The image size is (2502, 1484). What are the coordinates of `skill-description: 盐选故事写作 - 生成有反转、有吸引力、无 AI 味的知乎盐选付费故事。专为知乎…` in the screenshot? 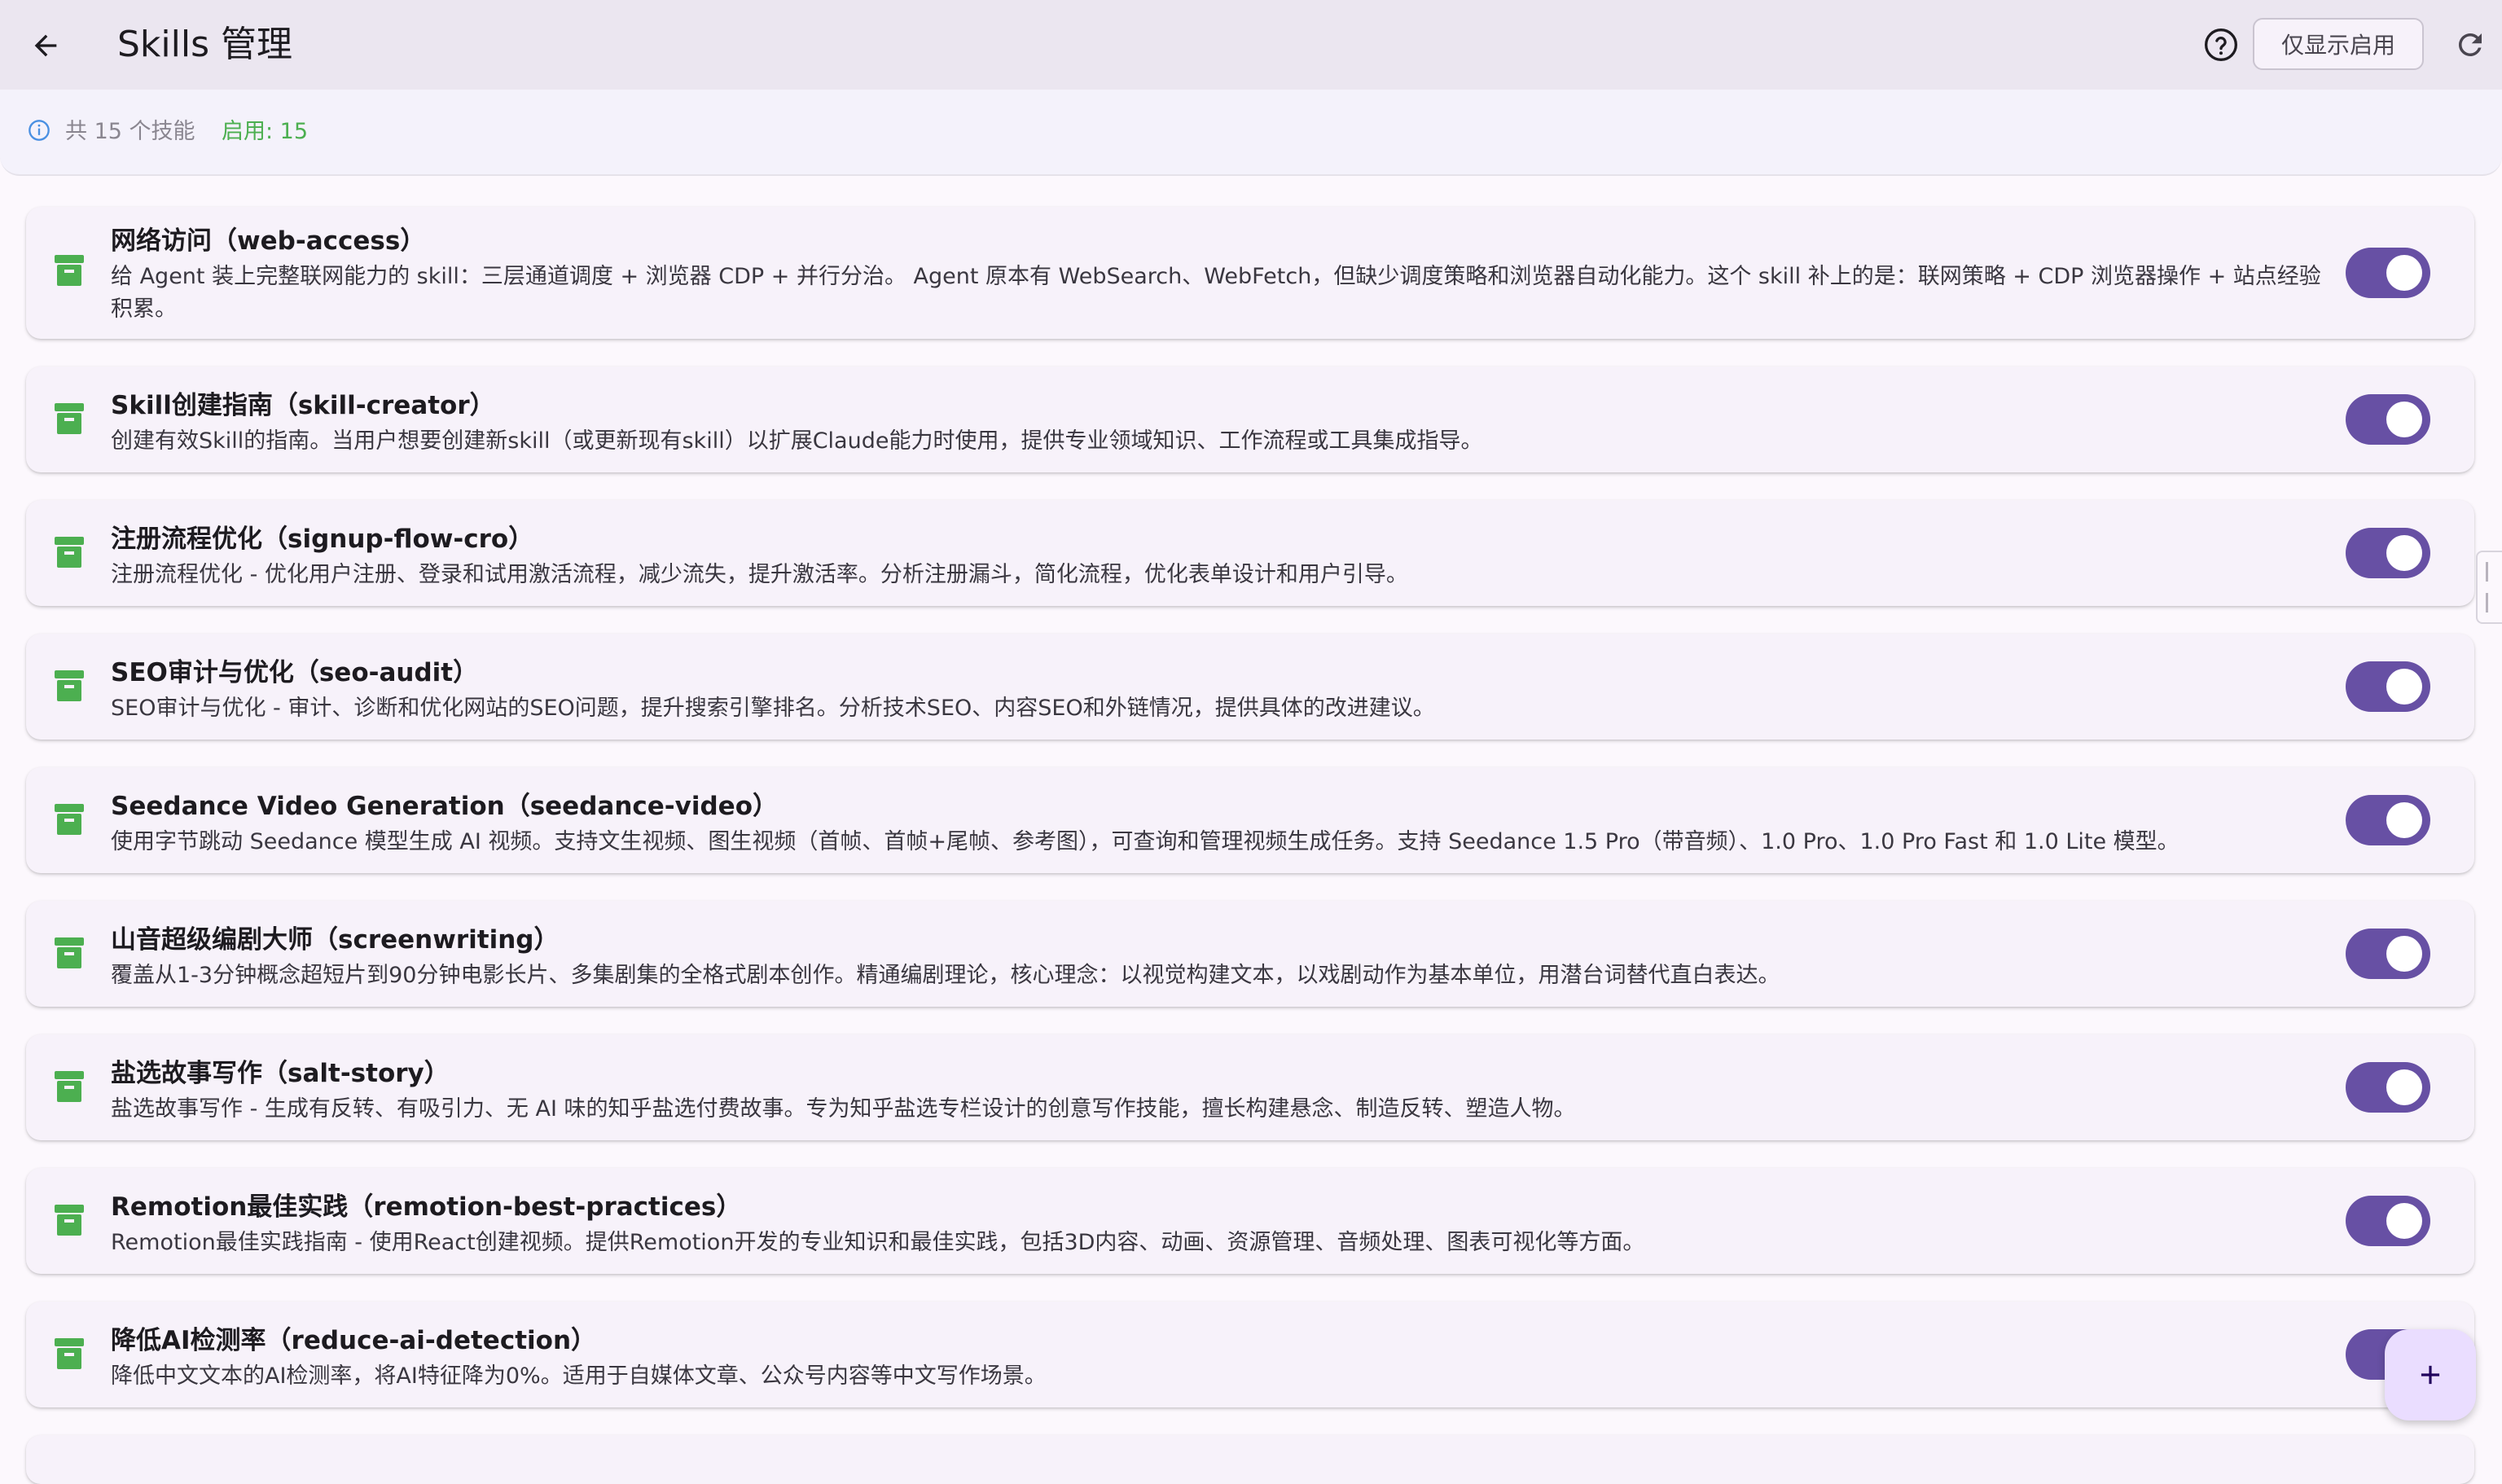 It's located at (843, 1109).